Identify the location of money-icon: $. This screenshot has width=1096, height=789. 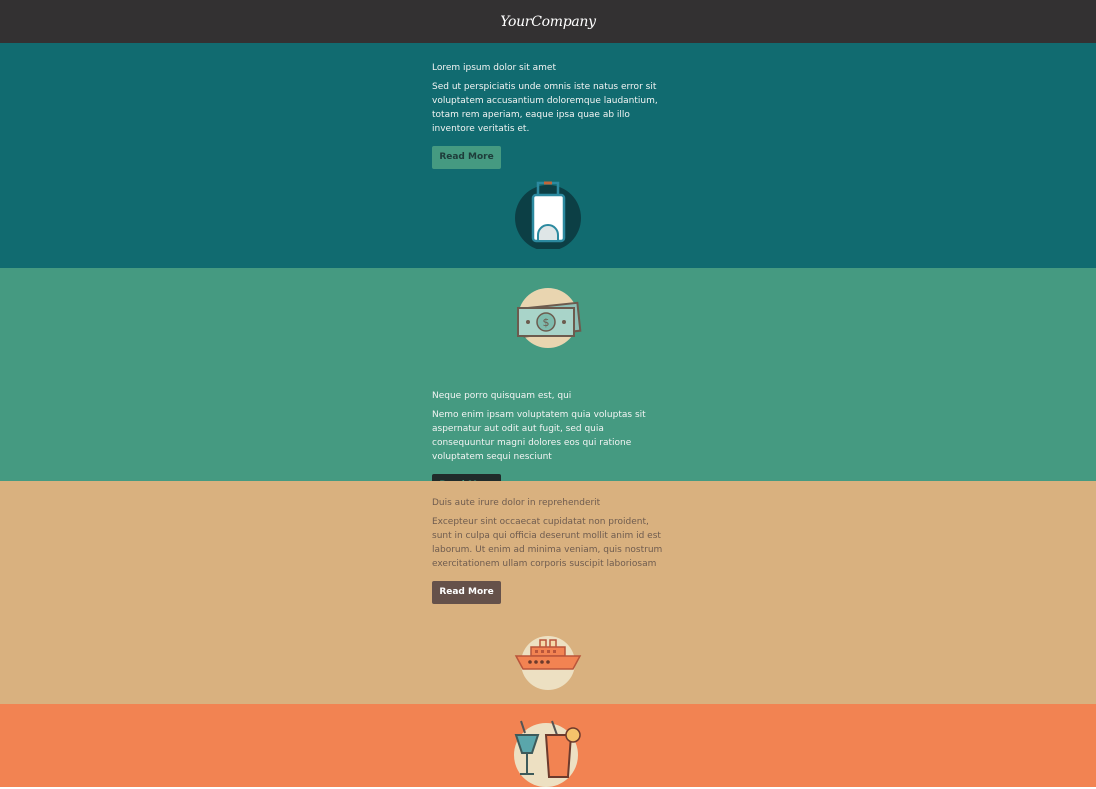
(549, 318).